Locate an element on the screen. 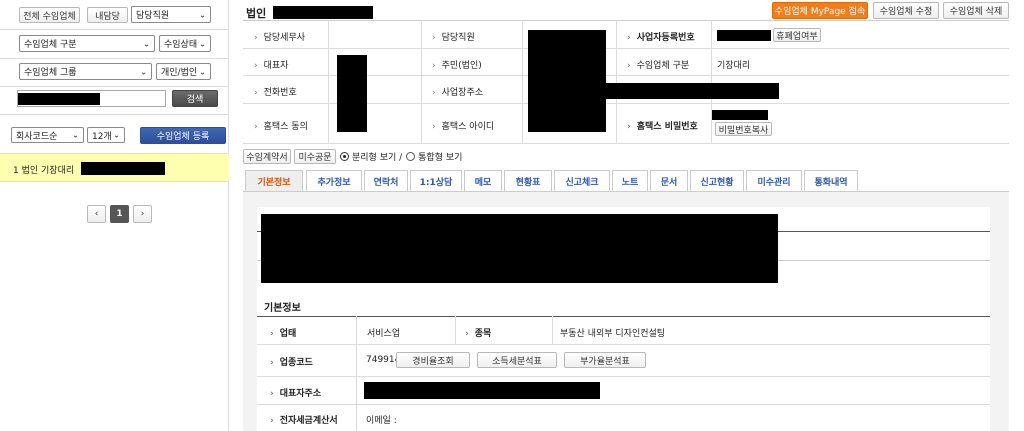 This screenshot has width=1024, height=431. tab-report-check: 신고체크 is located at coordinates (582, 180).